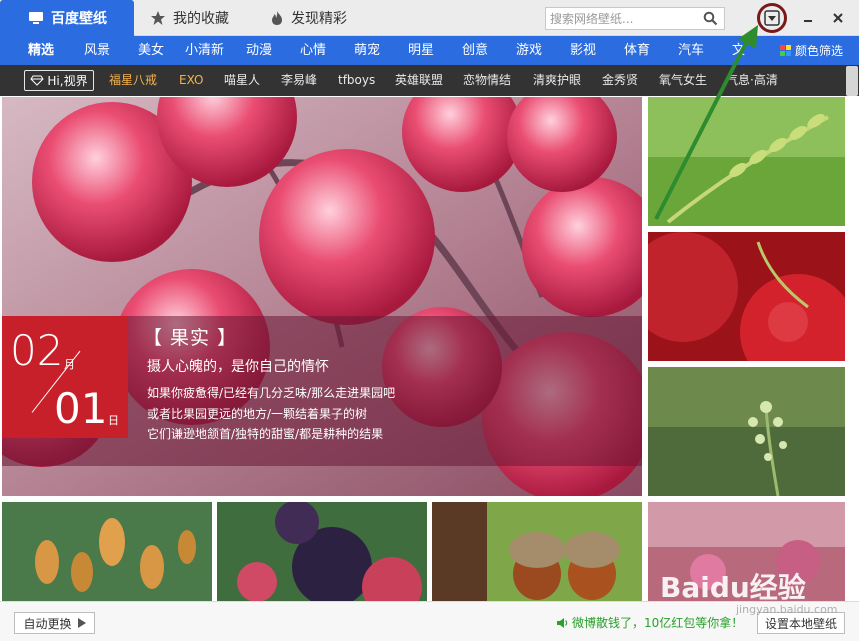  I want to click on tag-item: 李易峰, so click(299, 80).